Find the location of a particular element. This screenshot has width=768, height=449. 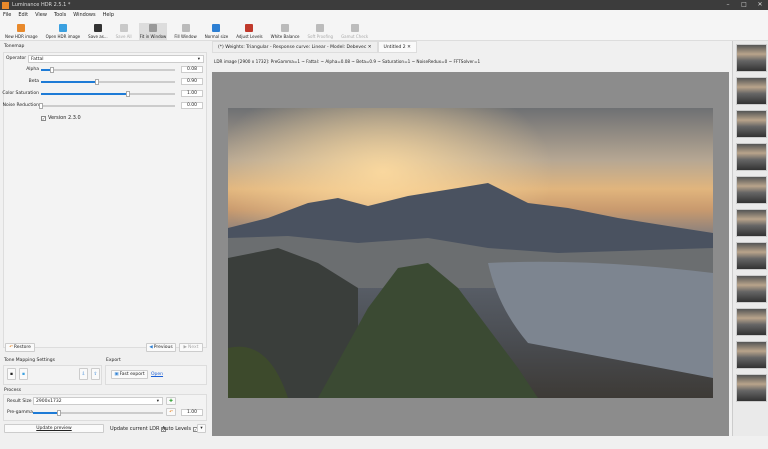

fast-export-button: ▣ Fast export is located at coordinates (129, 374).